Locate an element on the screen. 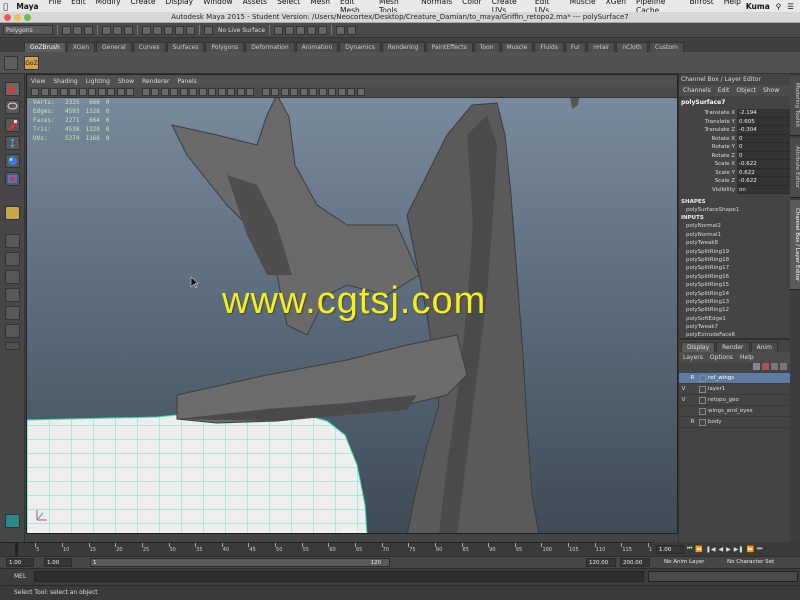  shelf-tab-polygons: Polygons is located at coordinates (225, 47).